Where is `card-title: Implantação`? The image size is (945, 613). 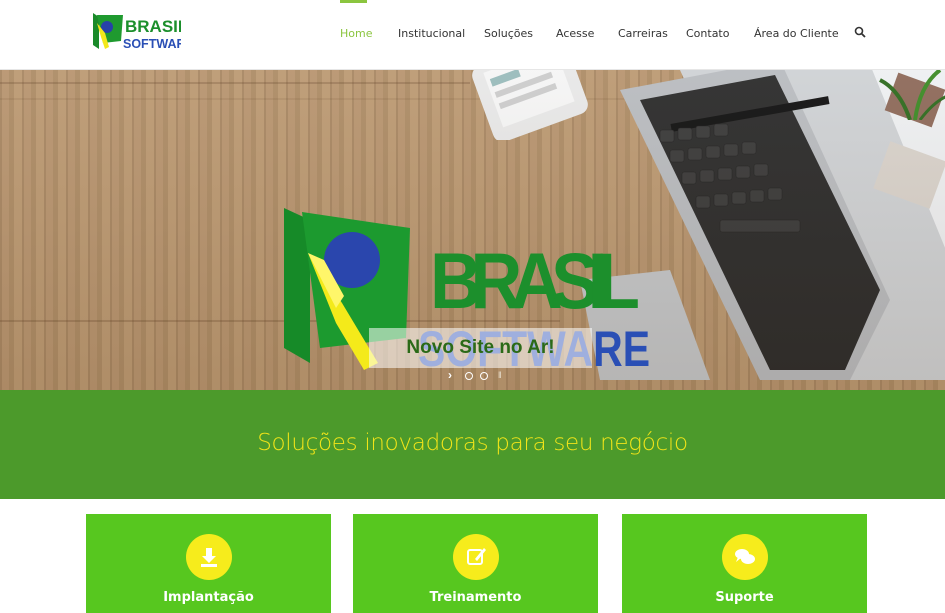 card-title: Implantação is located at coordinates (208, 597).